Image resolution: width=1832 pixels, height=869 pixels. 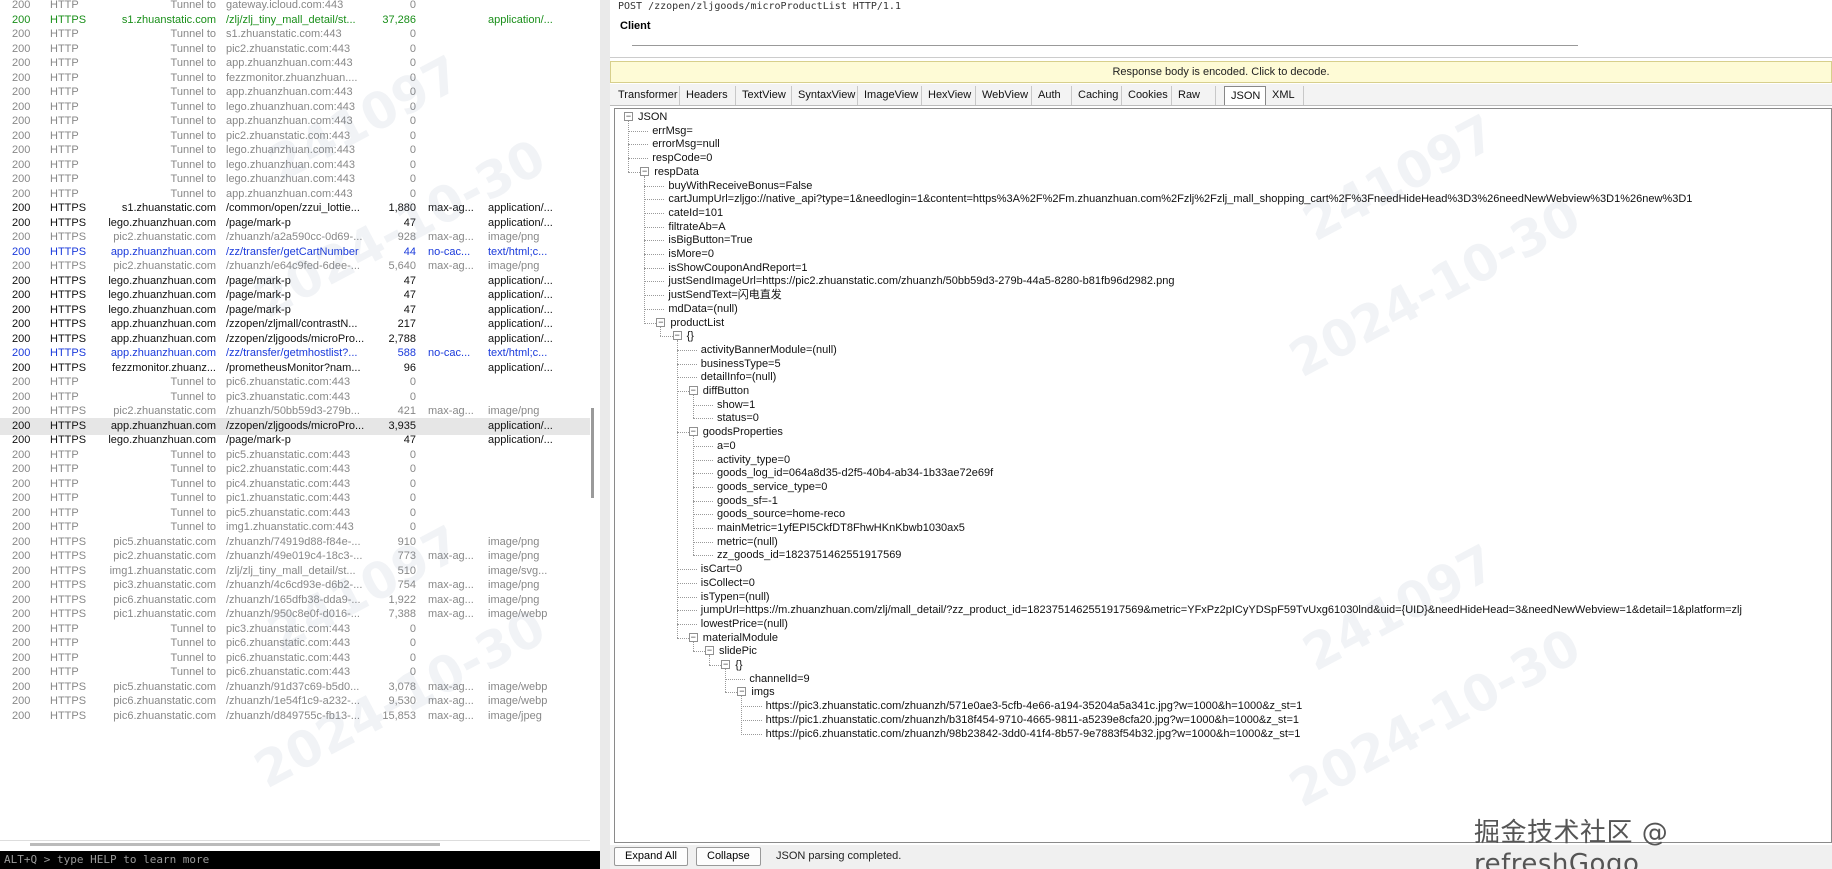 What do you see at coordinates (646, 95) in the screenshot?
I see `tab-transformer: Transformer` at bounding box center [646, 95].